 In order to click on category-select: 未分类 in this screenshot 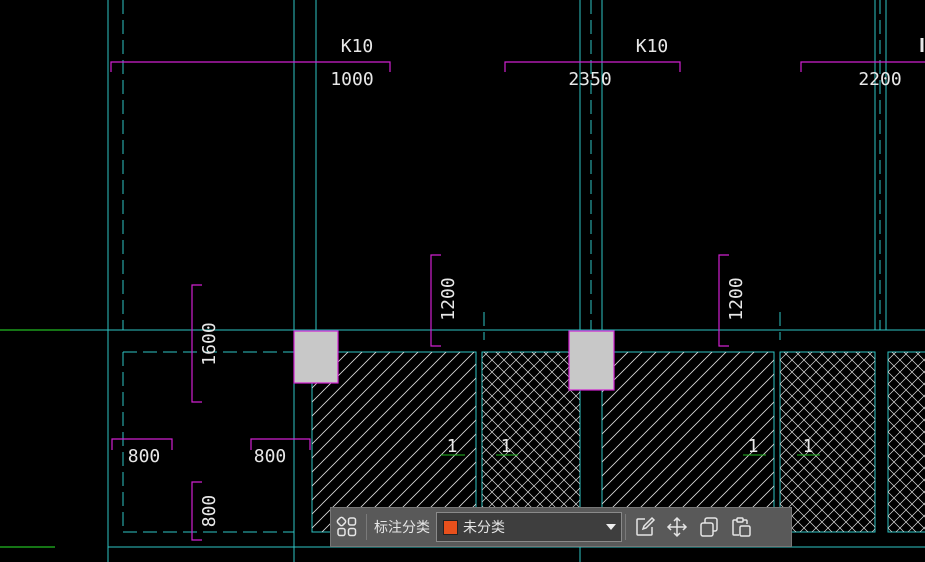, I will do `click(529, 527)`.